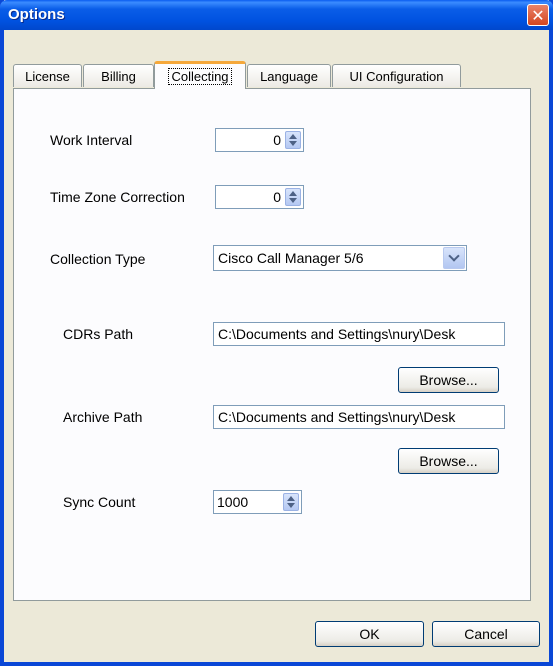 The height and width of the screenshot is (666, 553). Describe the element at coordinates (454, 258) in the screenshot. I see `chevron-down-icon` at that location.